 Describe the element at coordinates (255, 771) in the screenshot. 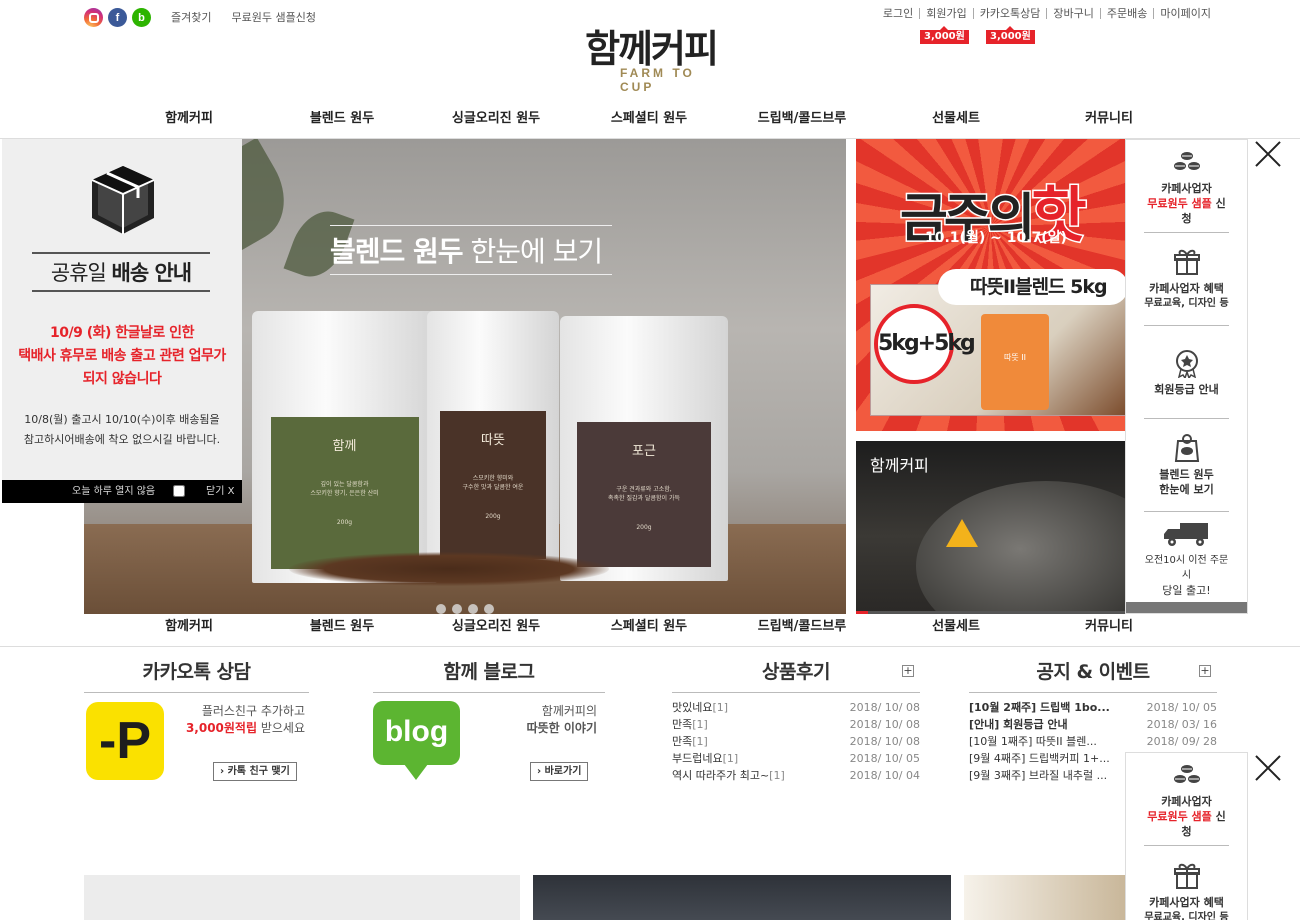

I see `kakao-friend-button: › 카톡 친구 맺기` at that location.